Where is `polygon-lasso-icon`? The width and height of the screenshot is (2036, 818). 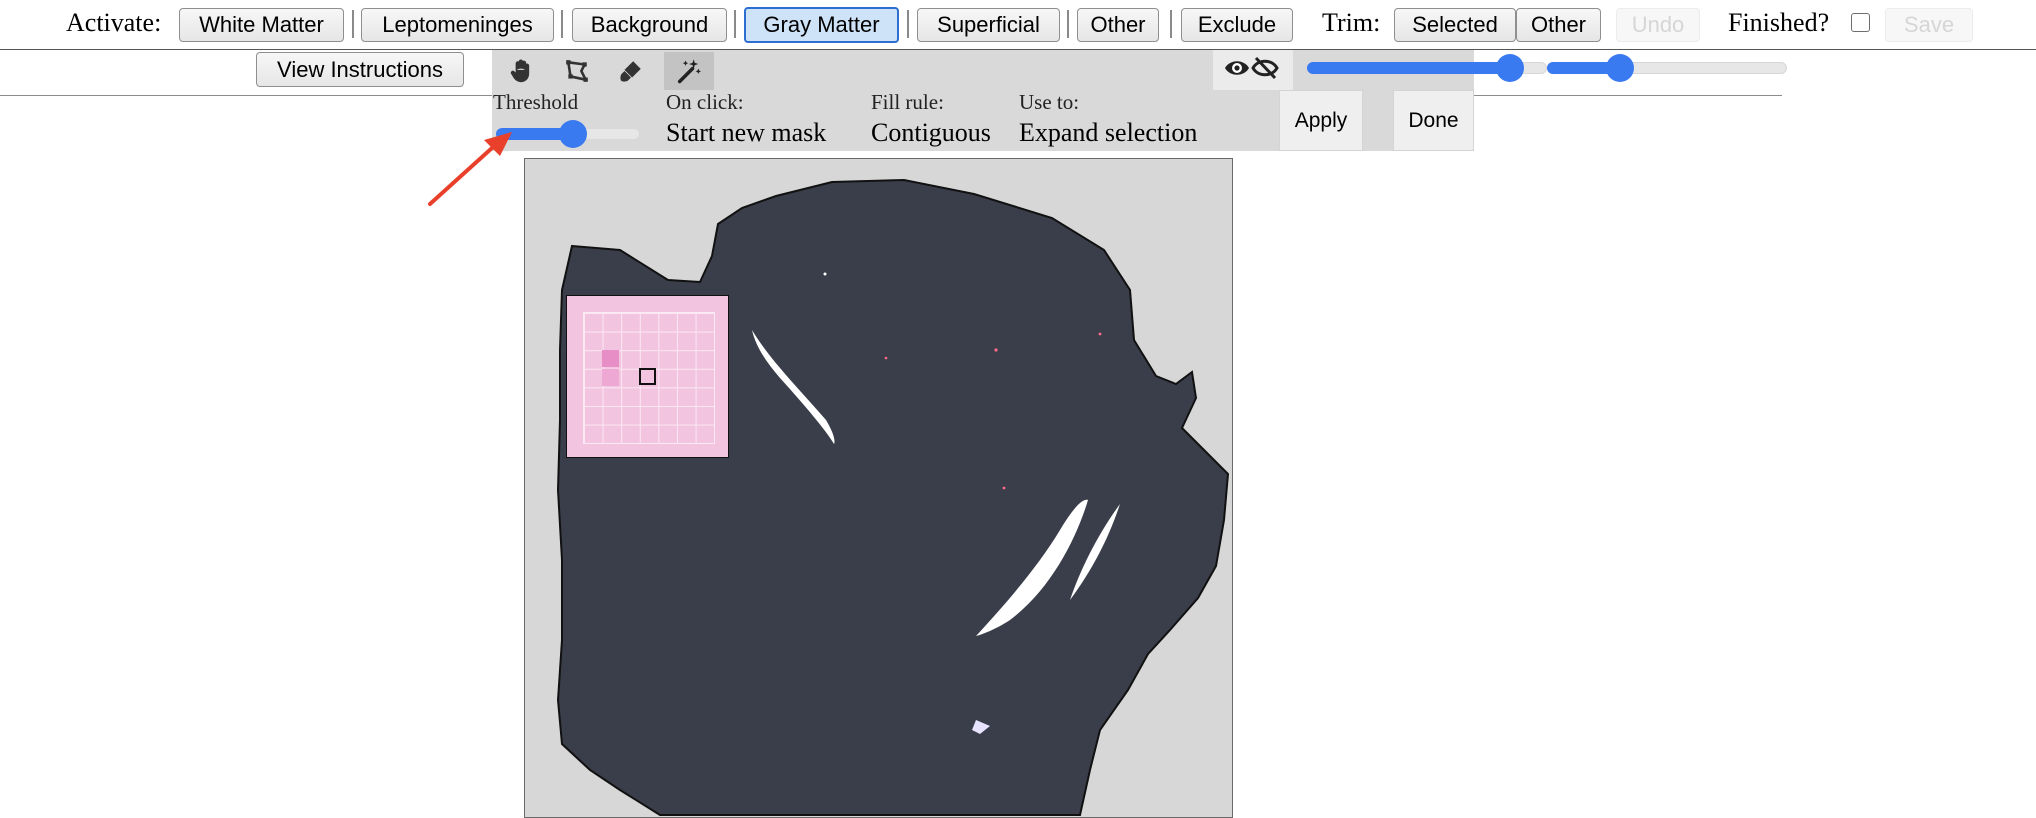 polygon-lasso-icon is located at coordinates (577, 71).